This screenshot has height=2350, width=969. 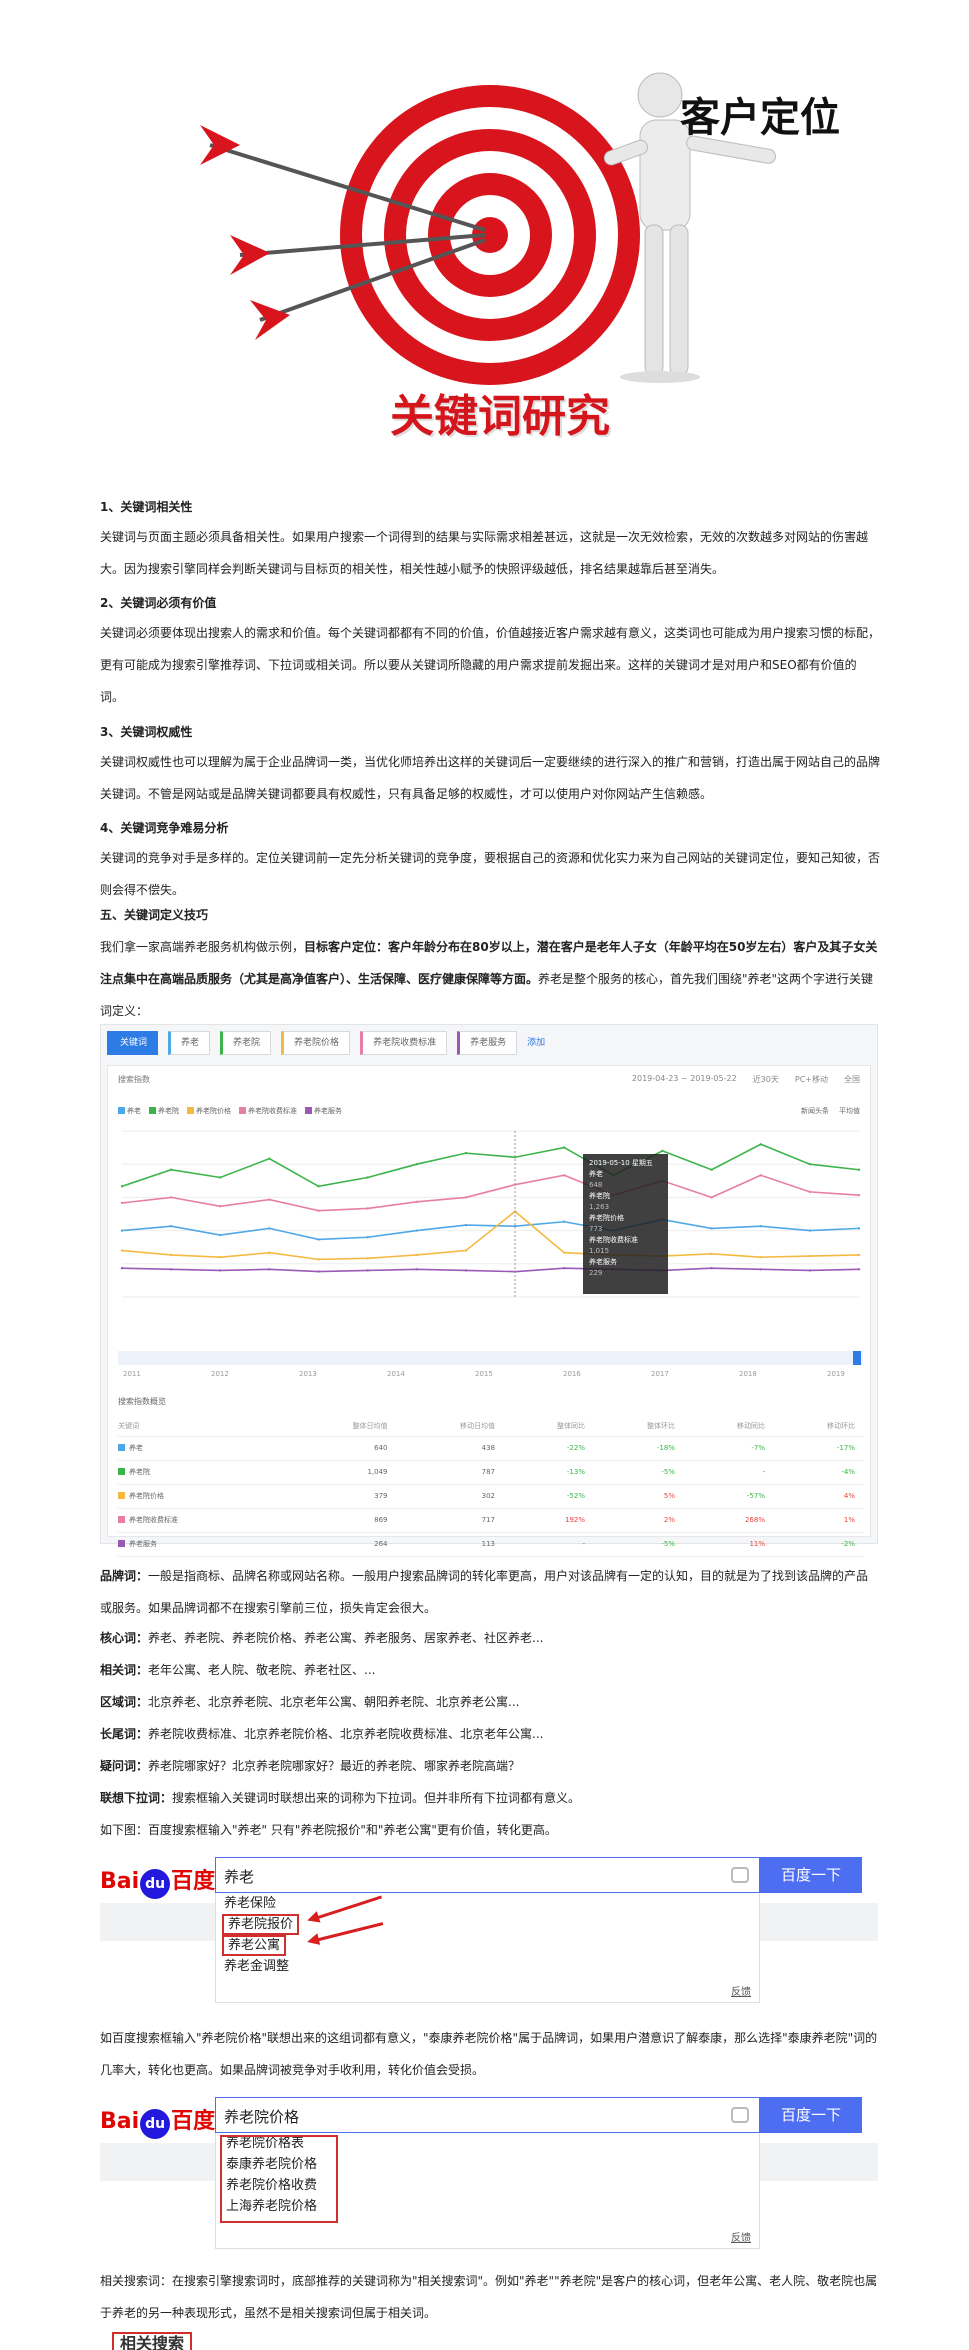 What do you see at coordinates (164, 1111) in the screenshot?
I see `legend-item: 养老院` at bounding box center [164, 1111].